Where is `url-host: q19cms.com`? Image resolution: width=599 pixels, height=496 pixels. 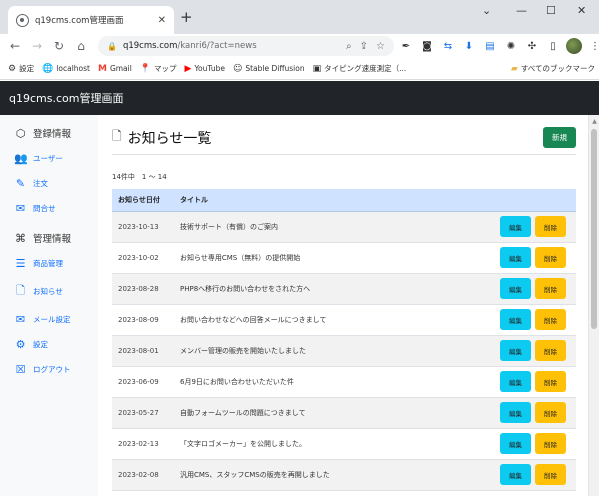 url-host: q19cms.com is located at coordinates (150, 46).